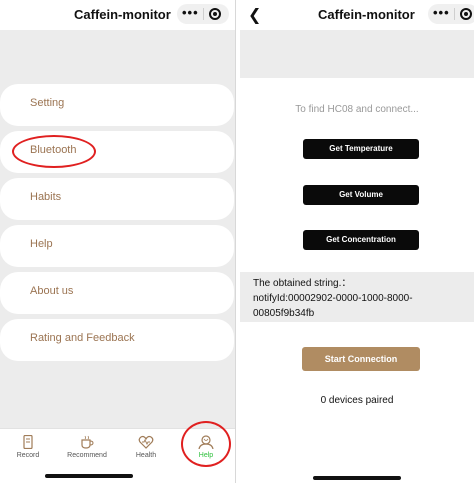 This screenshot has height=483, width=474. I want to click on nav-bar: Caffein-monitor •••, so click(117, 15).